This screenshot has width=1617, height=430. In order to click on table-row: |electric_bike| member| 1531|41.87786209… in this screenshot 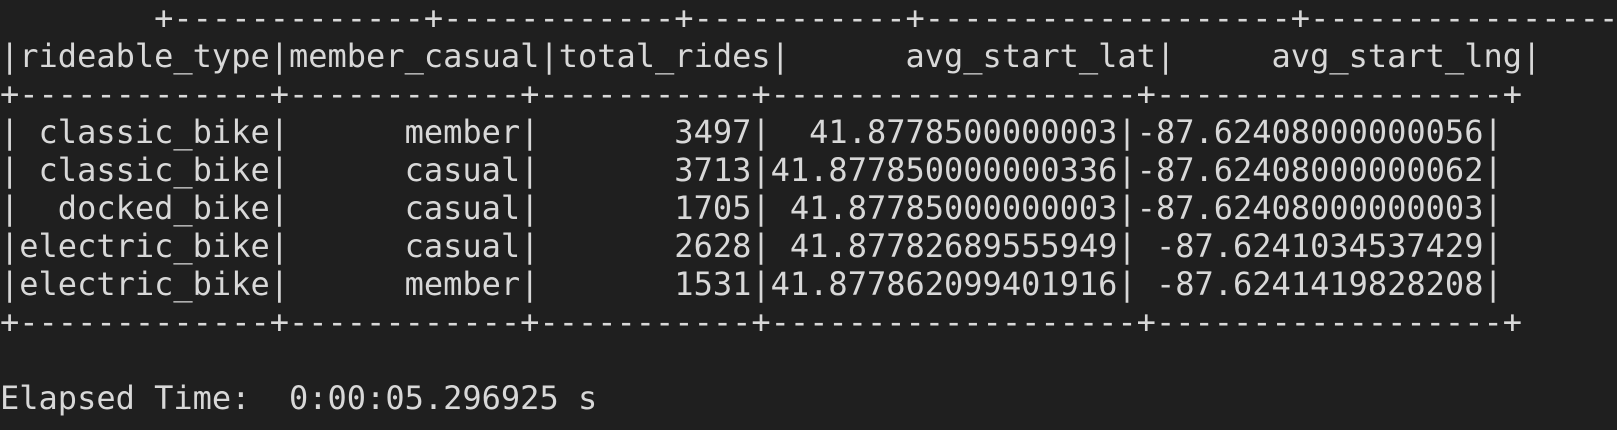, I will do `click(751, 284)`.